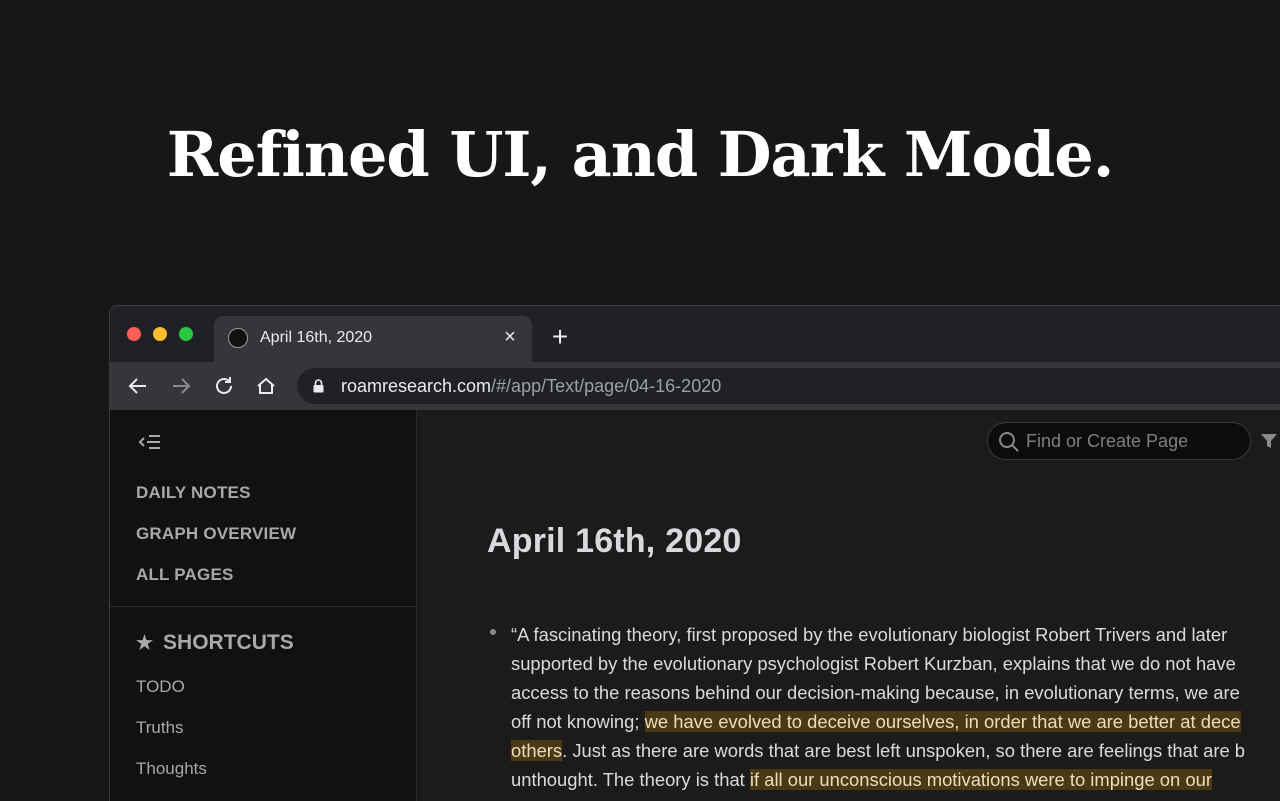 The image size is (1280, 801). I want to click on lock-icon, so click(318, 386).